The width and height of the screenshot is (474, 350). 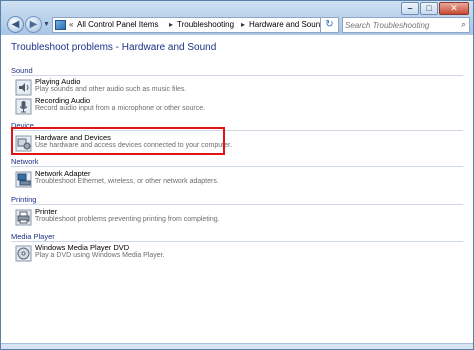 I want to click on speaker-icon, so click(x=23, y=87).